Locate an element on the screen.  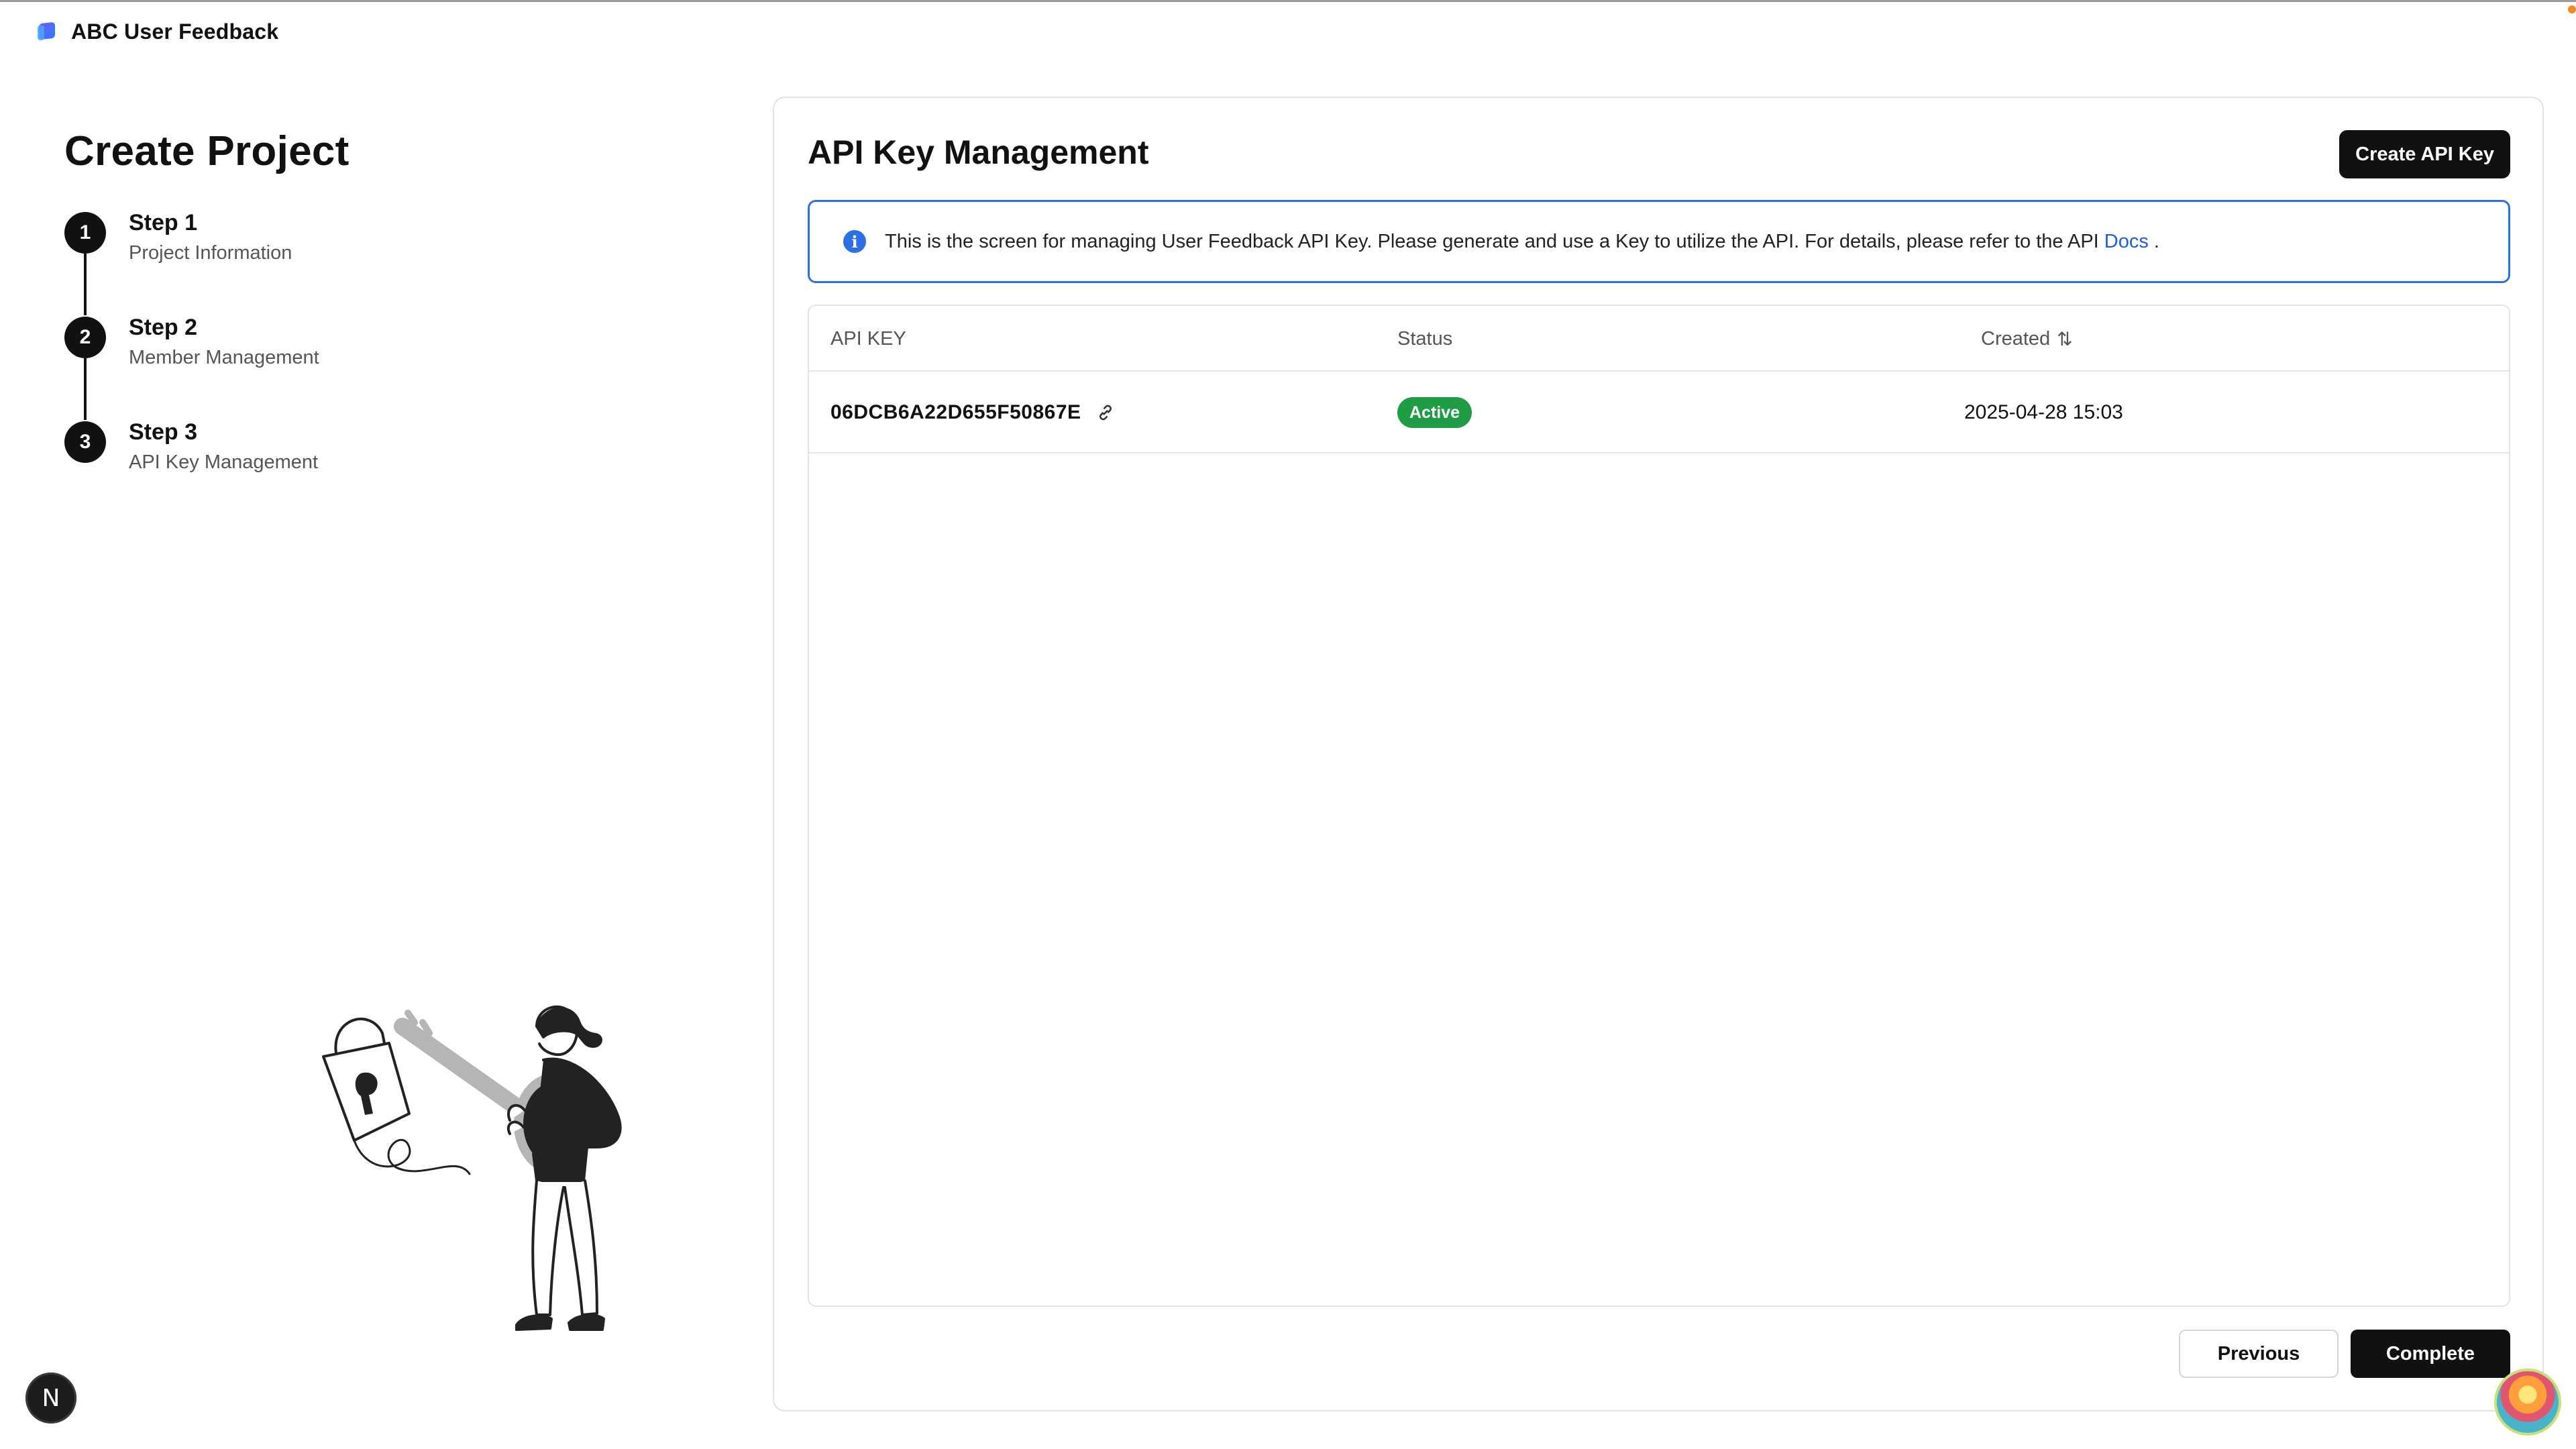
column-status: Status is located at coordinates (1425, 338).